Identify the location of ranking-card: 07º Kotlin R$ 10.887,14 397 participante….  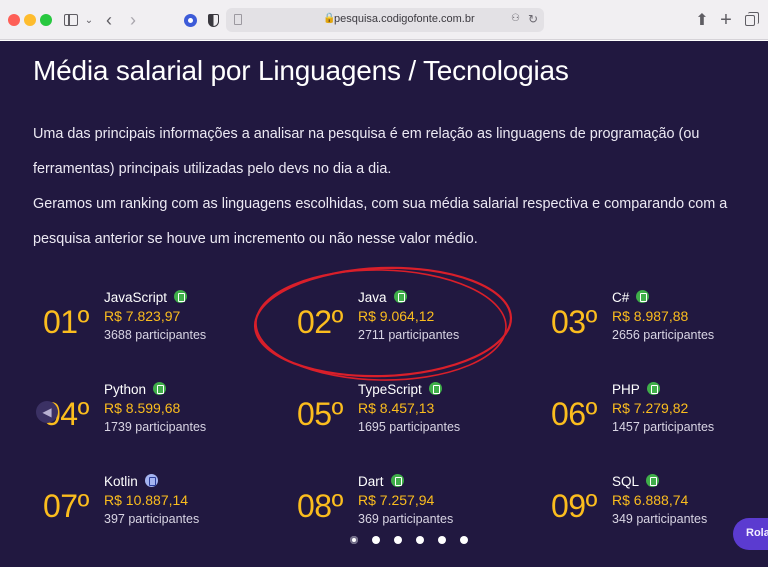
(158, 503).